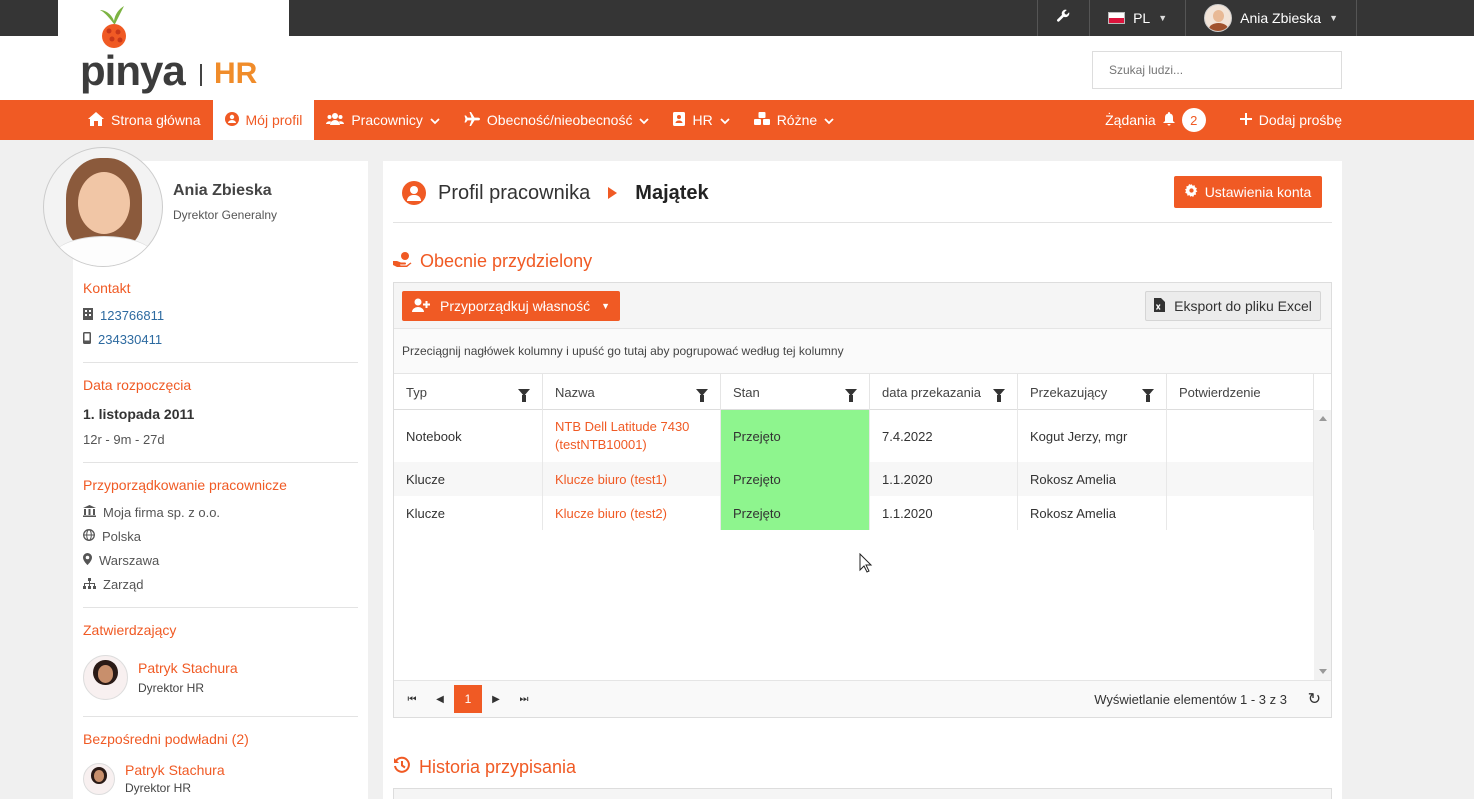 The height and width of the screenshot is (799, 1474). Describe the element at coordinates (1217, 70) in the screenshot. I see `search-input` at that location.